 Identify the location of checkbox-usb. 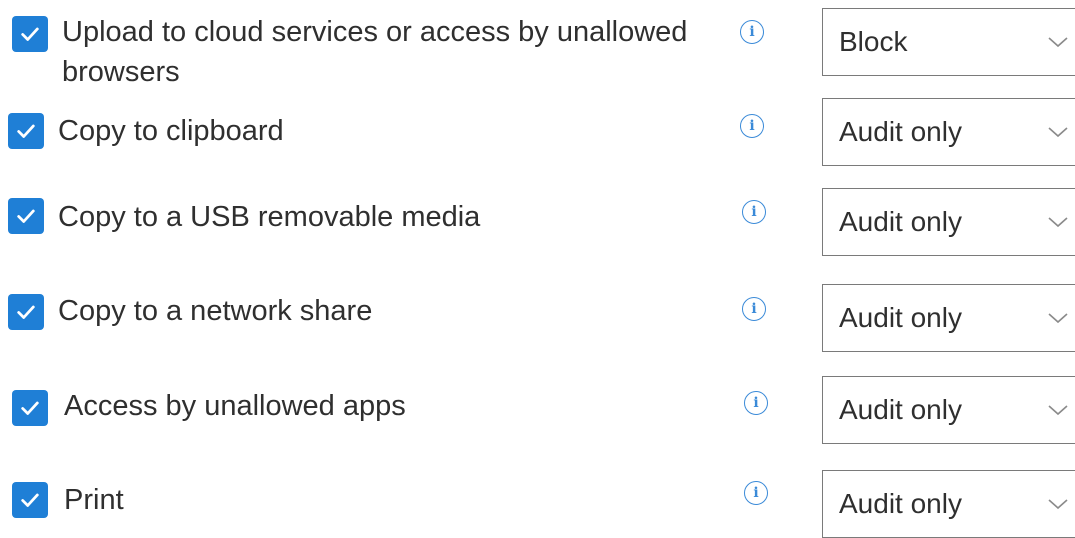
(26, 216).